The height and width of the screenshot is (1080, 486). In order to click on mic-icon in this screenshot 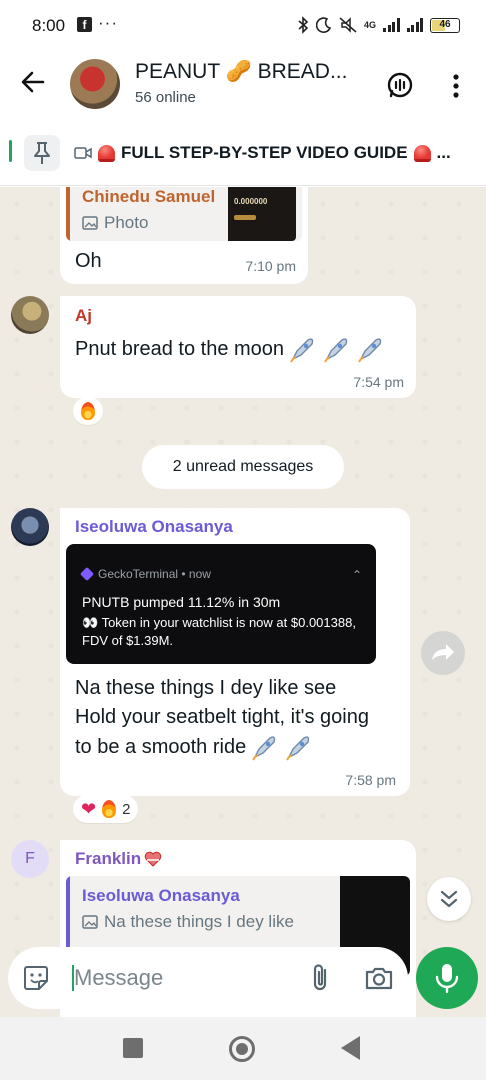, I will do `click(447, 978)`.